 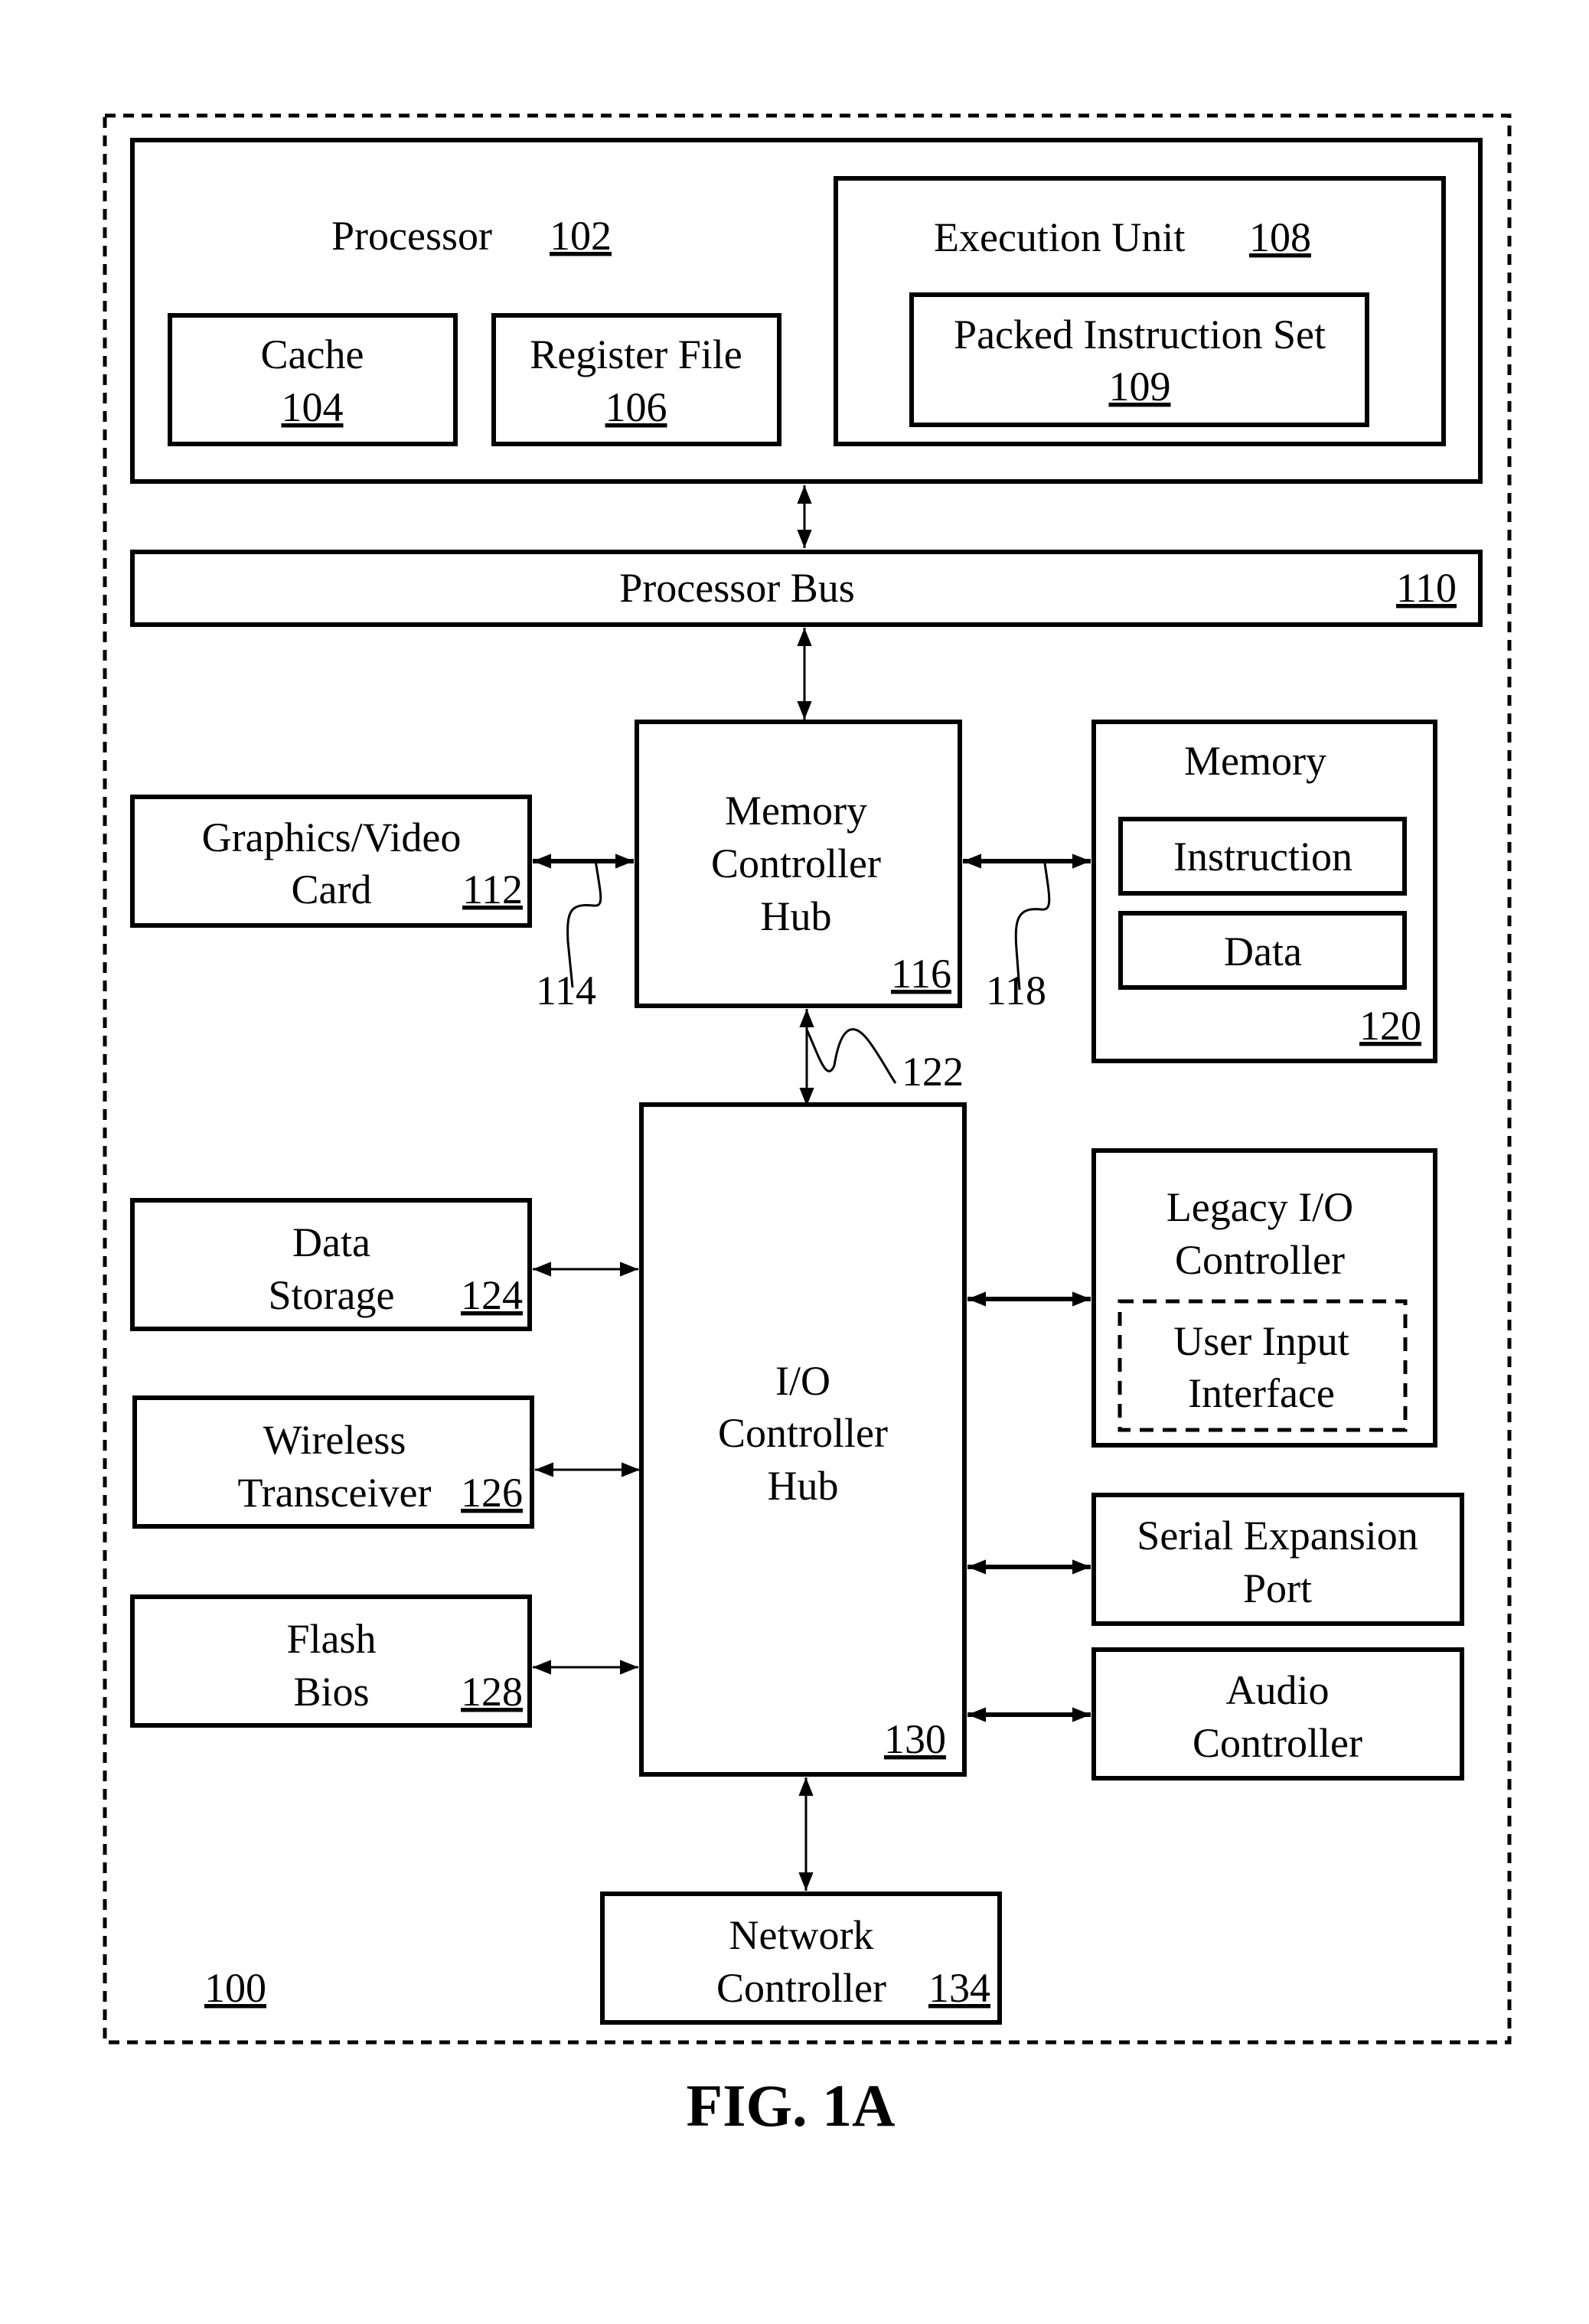 I want to click on memory-instruction-label: Instruction, so click(x=1262, y=857).